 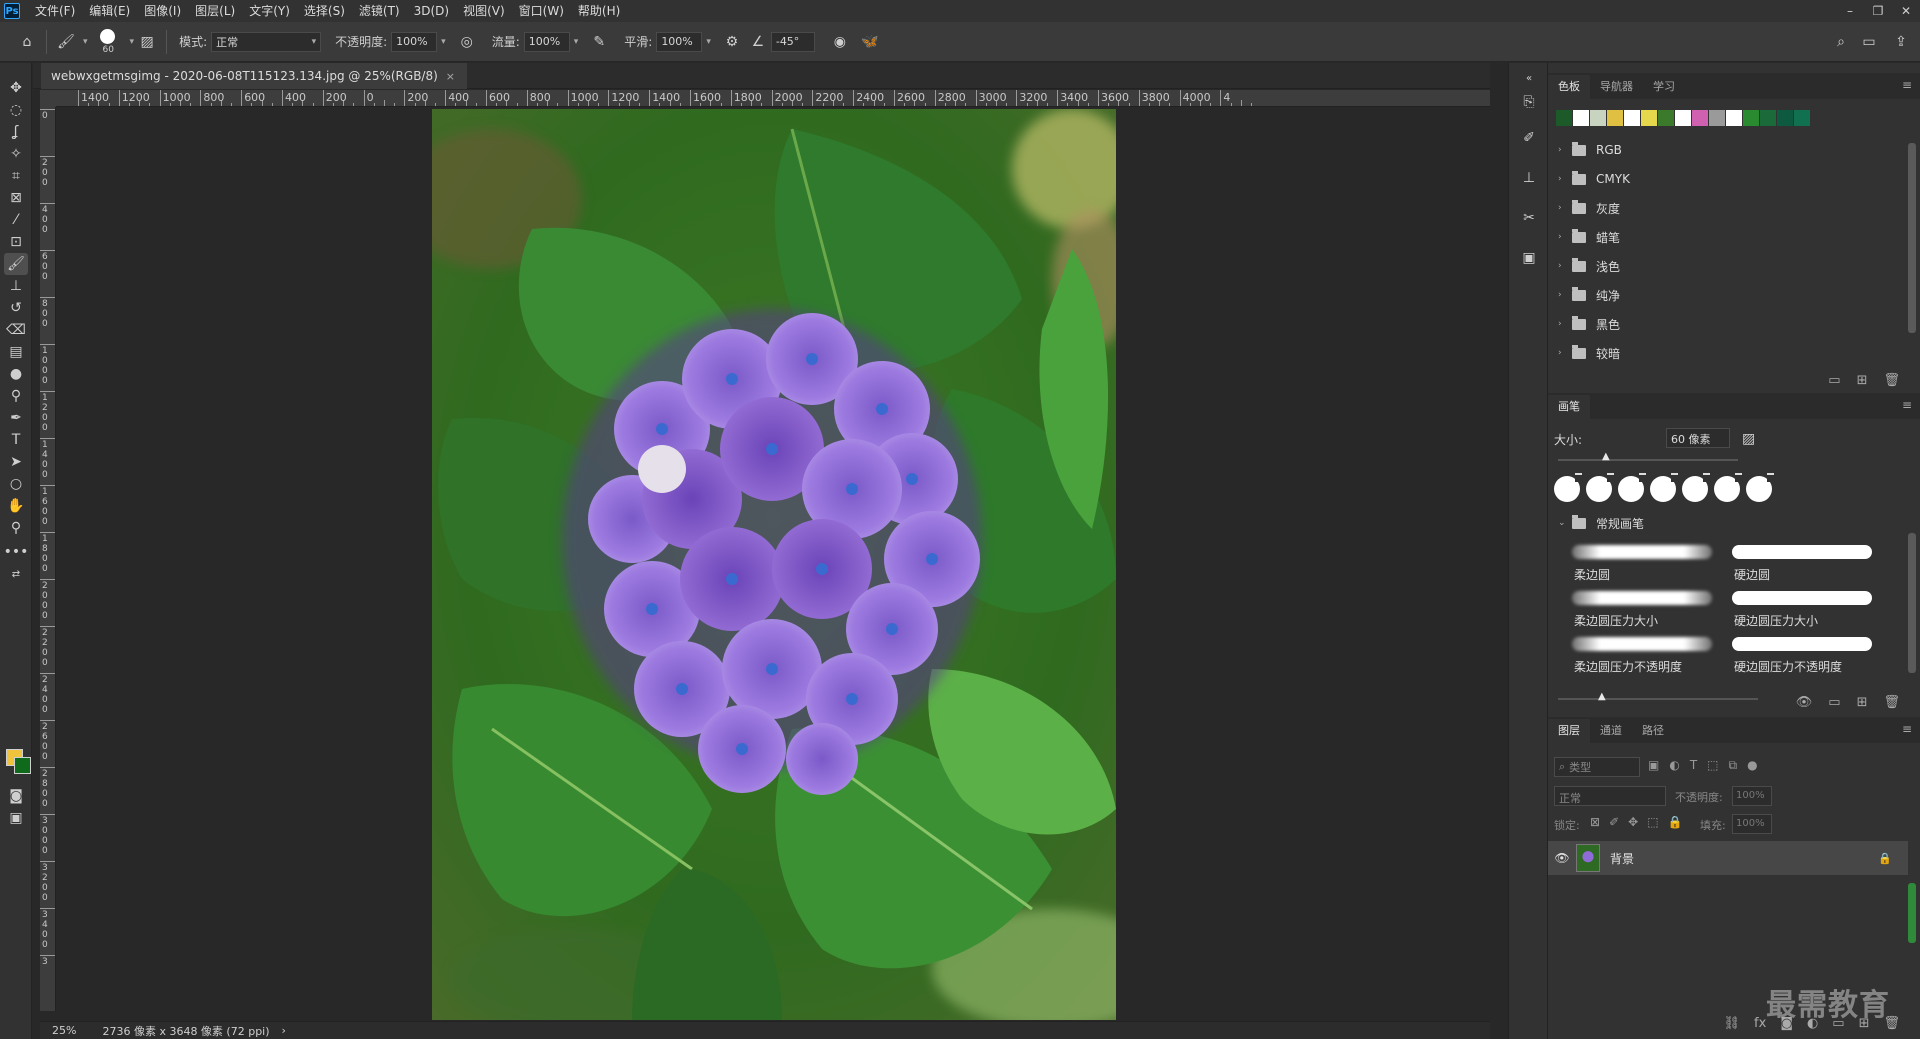 What do you see at coordinates (1529, 138) in the screenshot?
I see `brush-settings-icon: ✐` at bounding box center [1529, 138].